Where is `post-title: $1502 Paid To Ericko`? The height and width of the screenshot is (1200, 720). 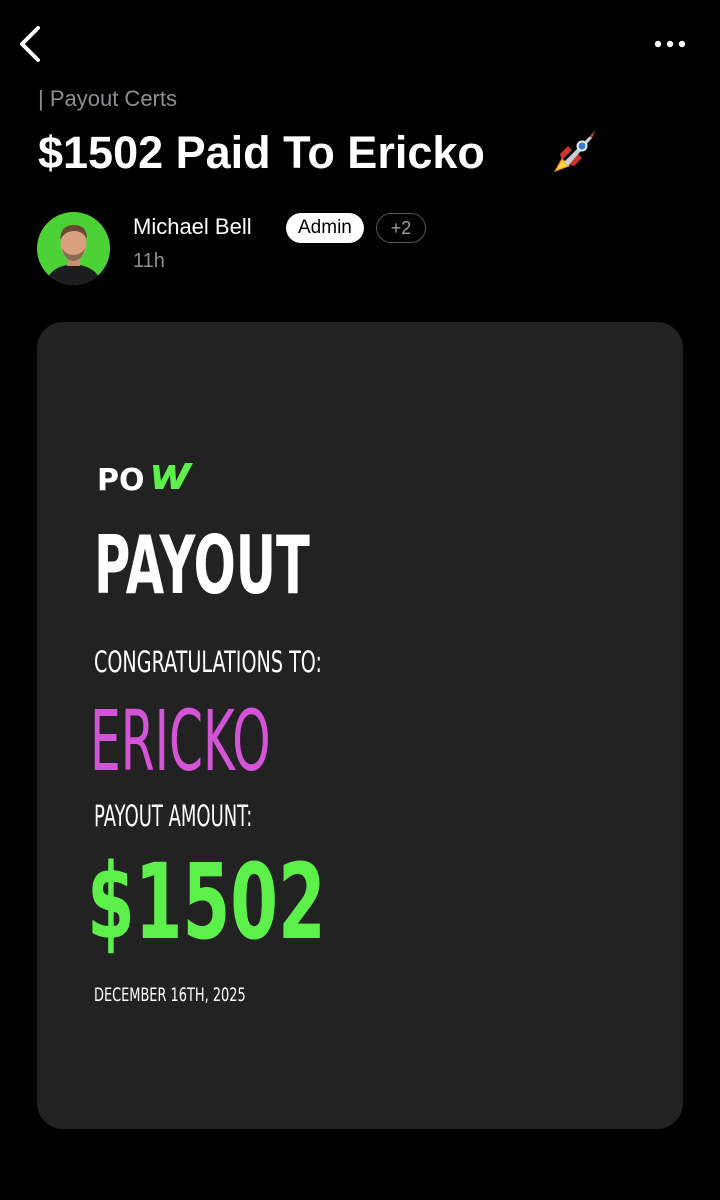
post-title: $1502 Paid To Ericko is located at coordinates (261, 152).